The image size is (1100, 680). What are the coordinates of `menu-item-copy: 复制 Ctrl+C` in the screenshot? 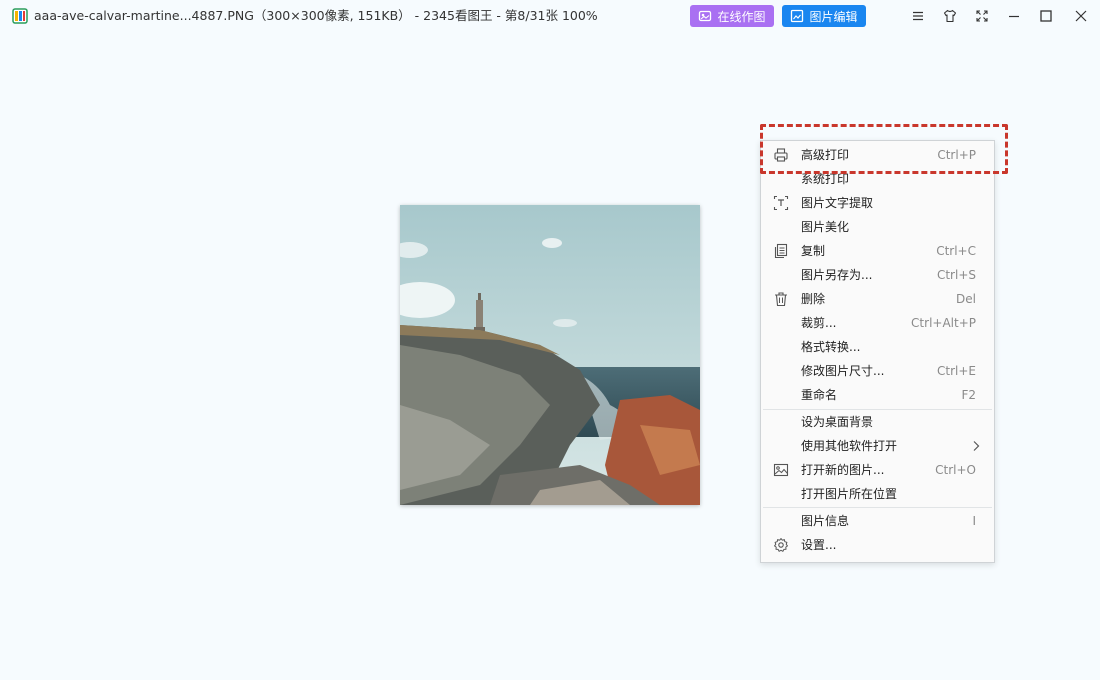 It's located at (877, 251).